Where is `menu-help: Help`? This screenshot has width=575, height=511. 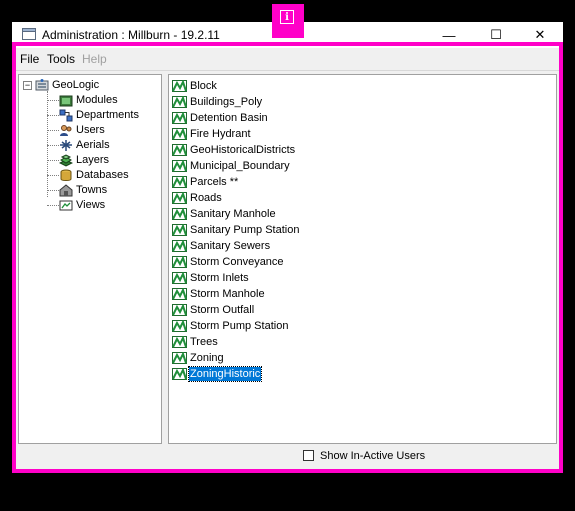
menu-help: Help is located at coordinates (94, 59).